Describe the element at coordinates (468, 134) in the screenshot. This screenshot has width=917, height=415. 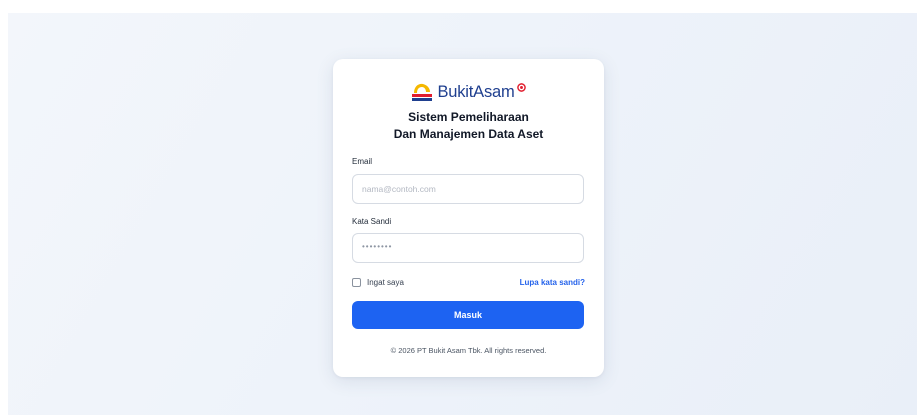
I see `title-line-2: Dan Manajemen Data Aset` at that location.